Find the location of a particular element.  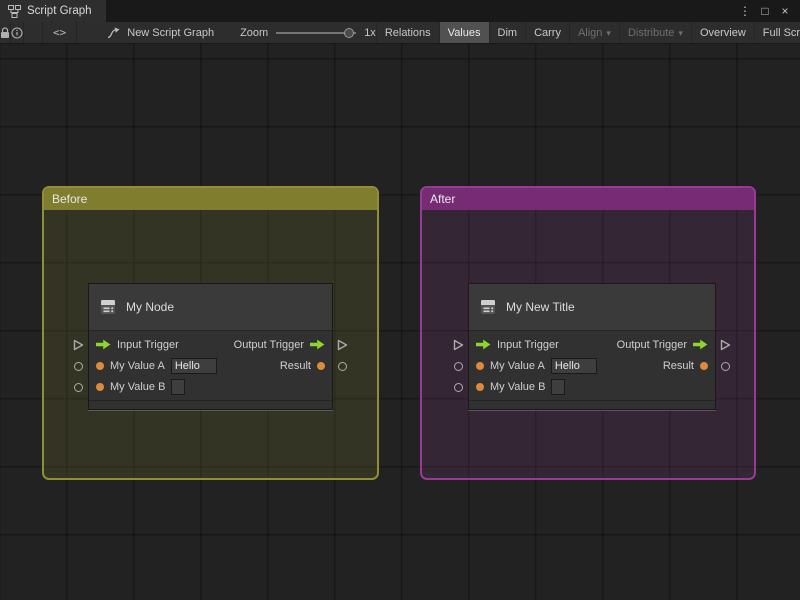

node-title: My Node is located at coordinates (150, 307).